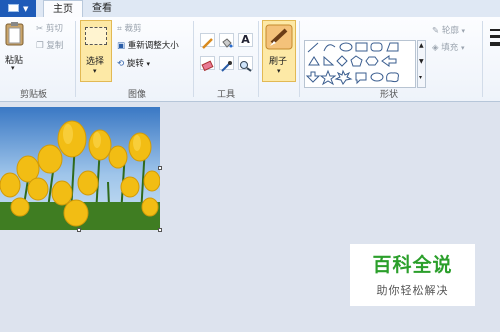 The height and width of the screenshot is (332, 500). What do you see at coordinates (356, 61) in the screenshot?
I see `pentagon-shape-icon` at bounding box center [356, 61].